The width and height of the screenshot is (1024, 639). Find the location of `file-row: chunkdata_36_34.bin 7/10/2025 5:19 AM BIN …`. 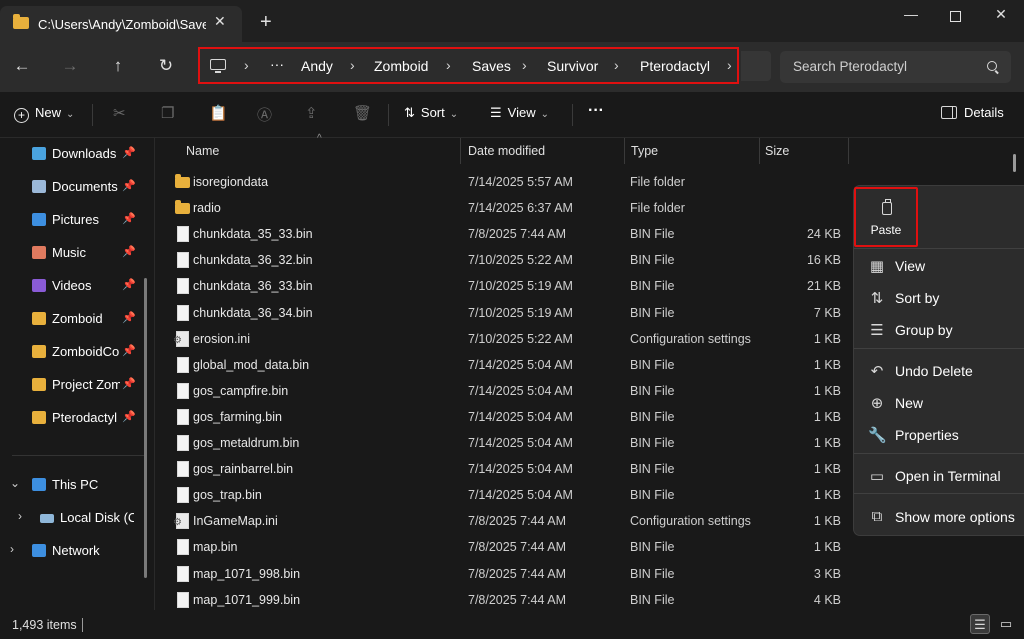

file-row: chunkdata_36_34.bin 7/10/2025 5:19 AM BIN … is located at coordinates (505, 313).